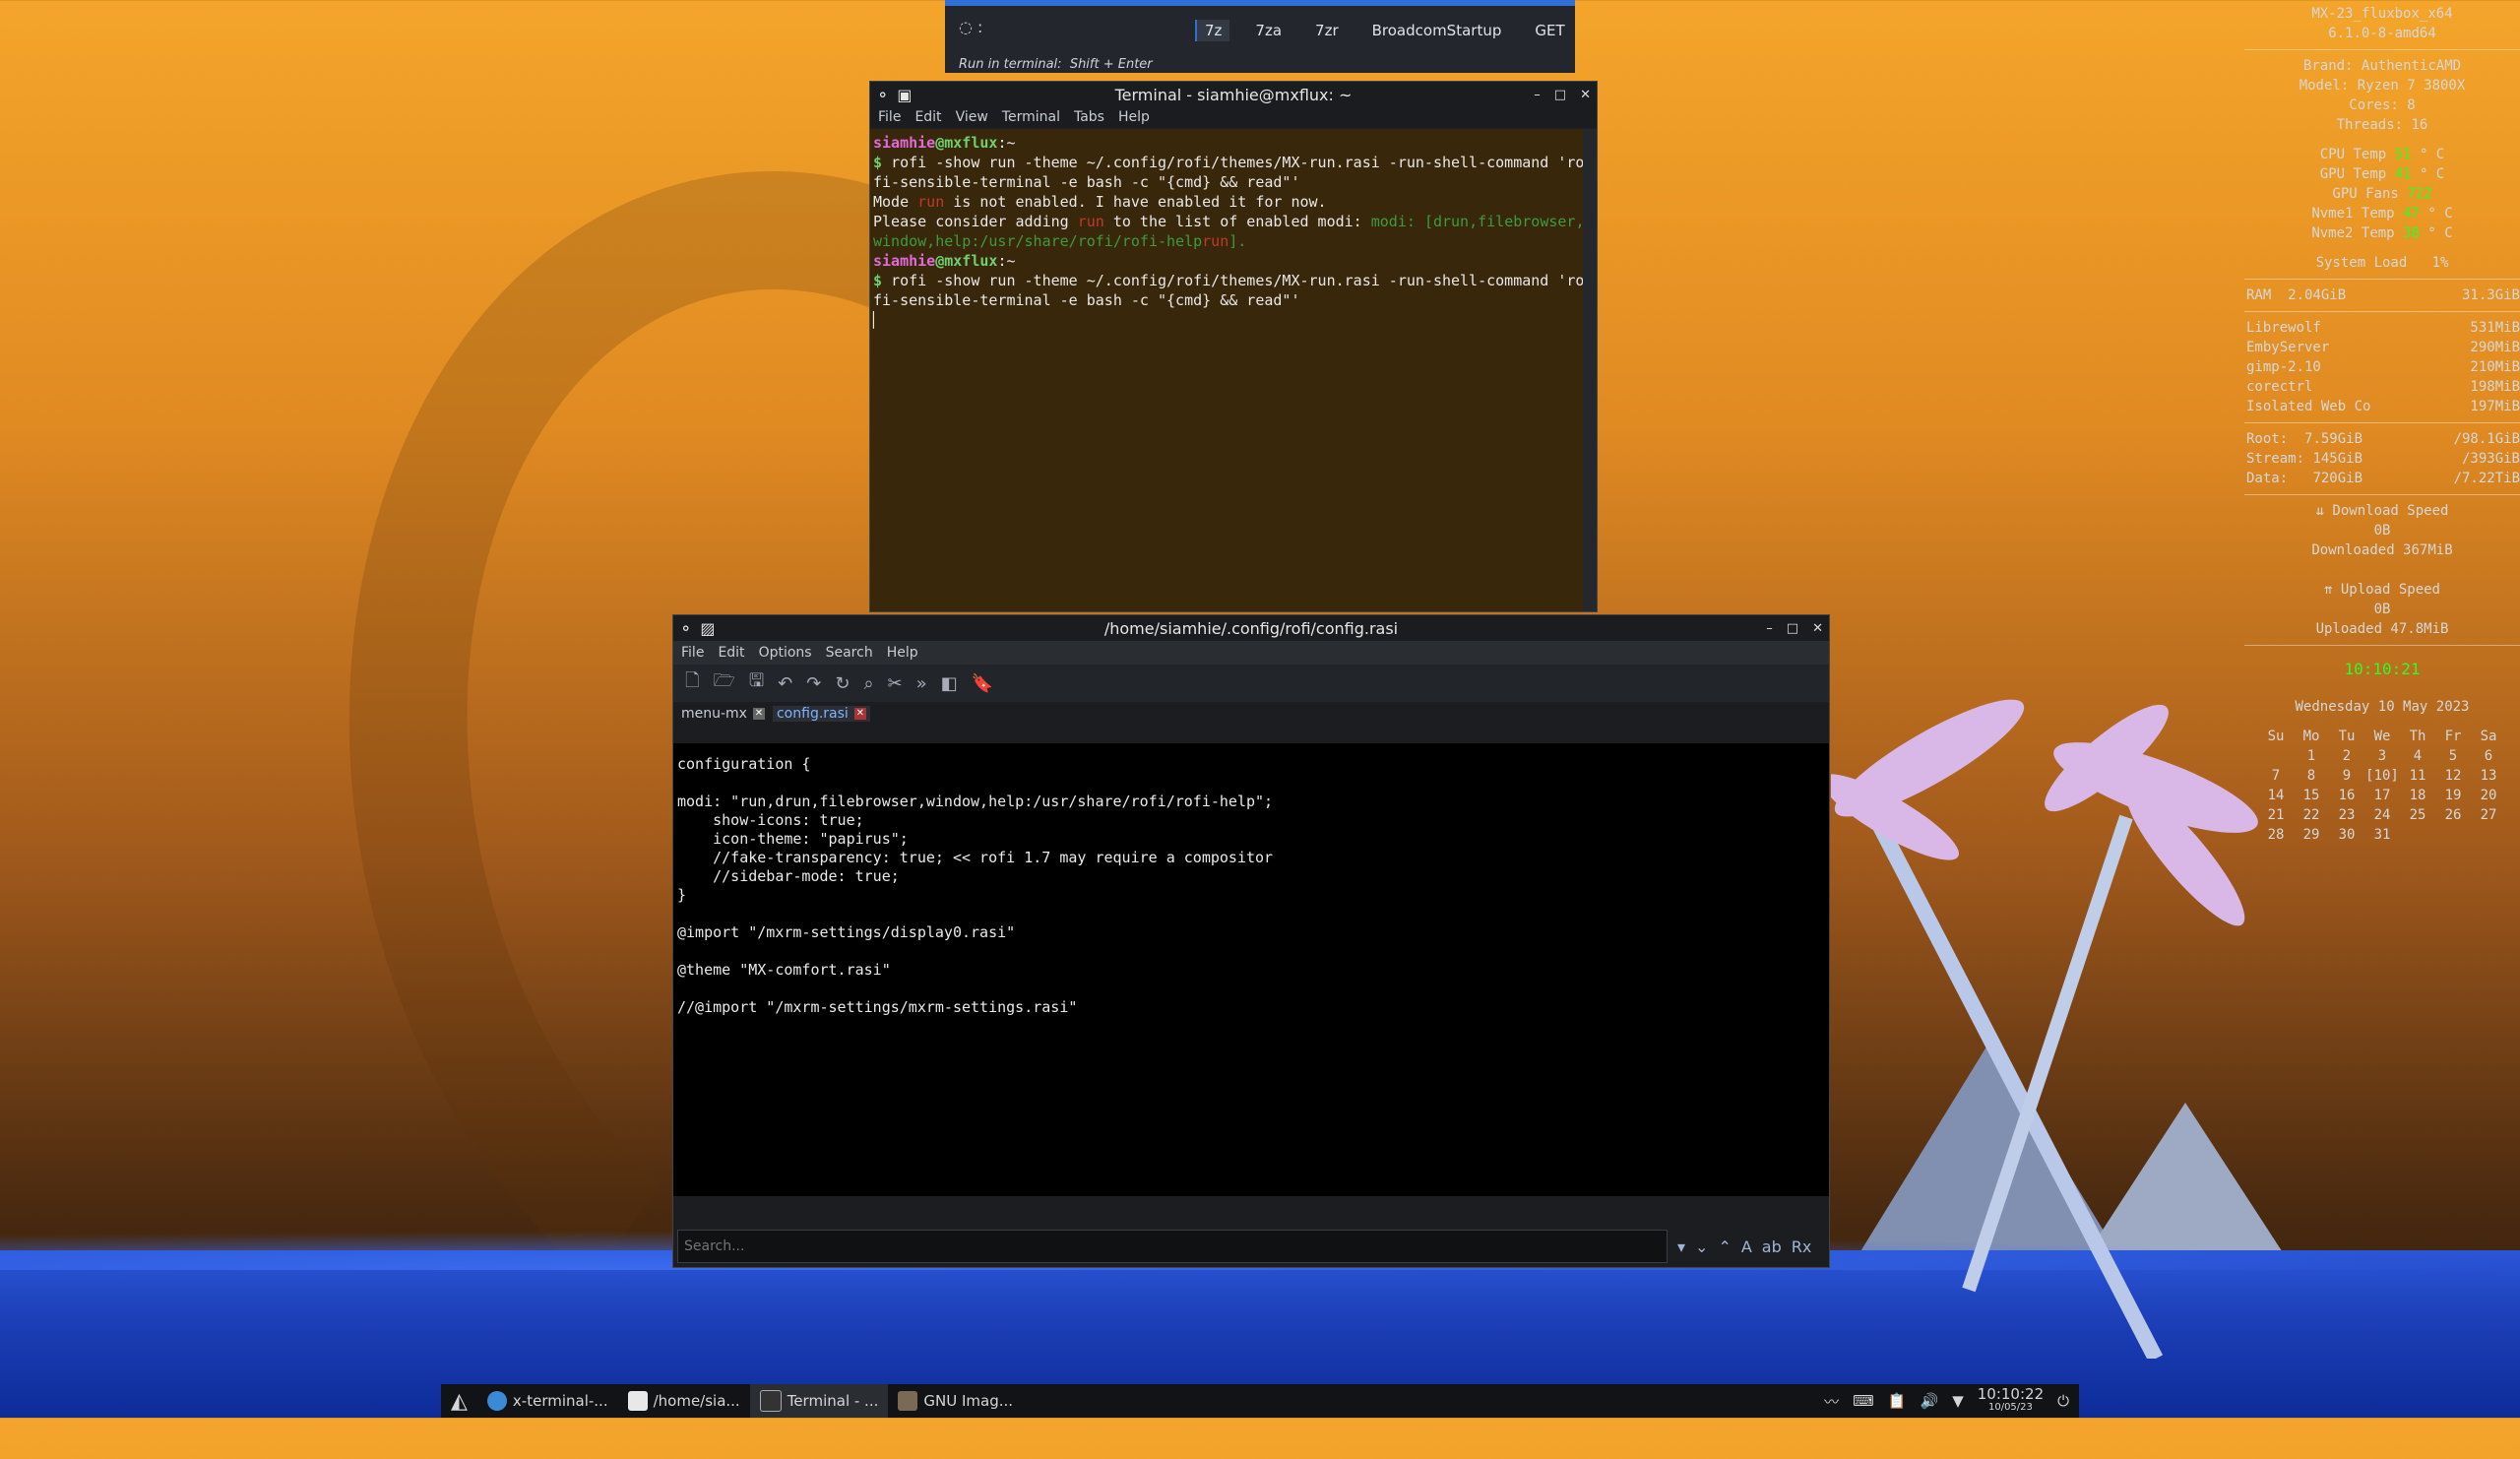 The image size is (2520, 1459). I want to click on find-previous-icon: ⌃, so click(1724, 1246).